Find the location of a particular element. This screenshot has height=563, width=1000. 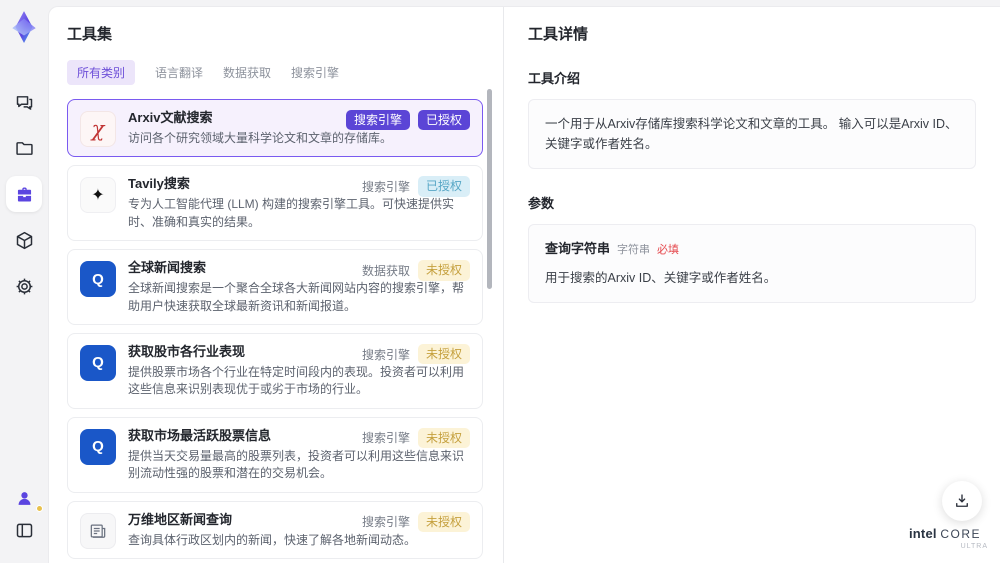

left-nav-rail is located at coordinates (24, 281).